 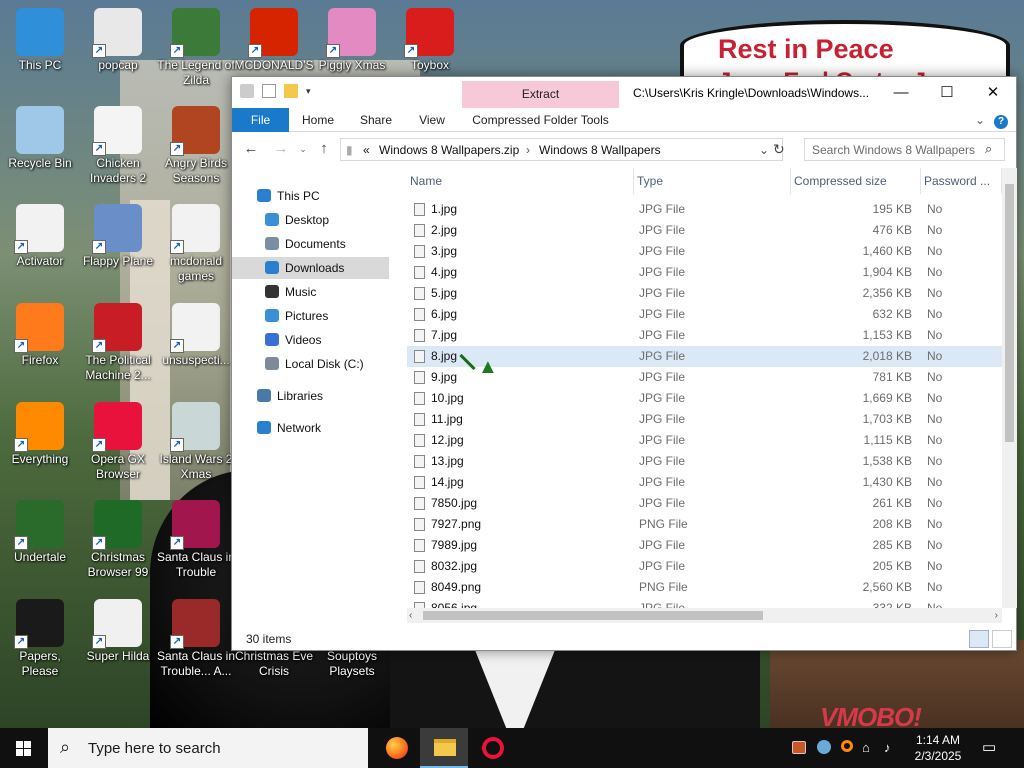 I want to click on clock: 1:14 AM 2/3/2025, so click(x=938, y=748).